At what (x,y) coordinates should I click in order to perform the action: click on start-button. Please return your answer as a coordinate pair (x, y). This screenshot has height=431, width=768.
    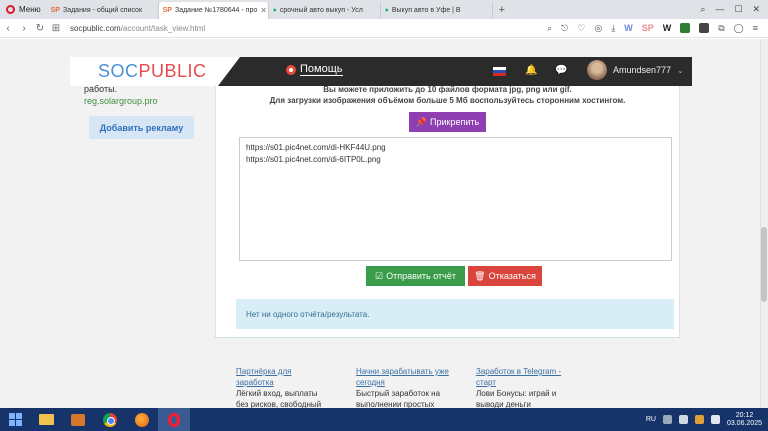
    Looking at the image, I should click on (15, 419).